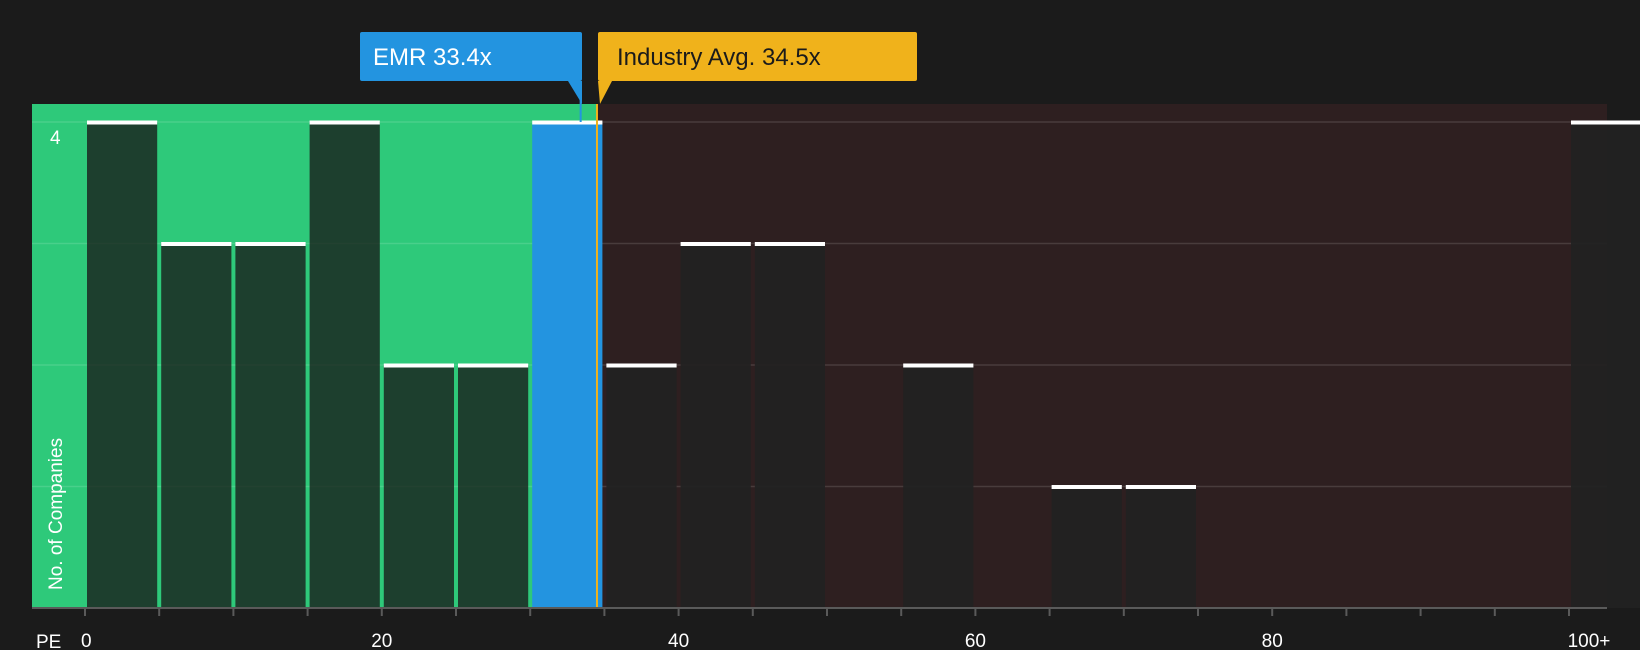 The height and width of the screenshot is (650, 1640). I want to click on x-tick-label: 40, so click(678, 640).